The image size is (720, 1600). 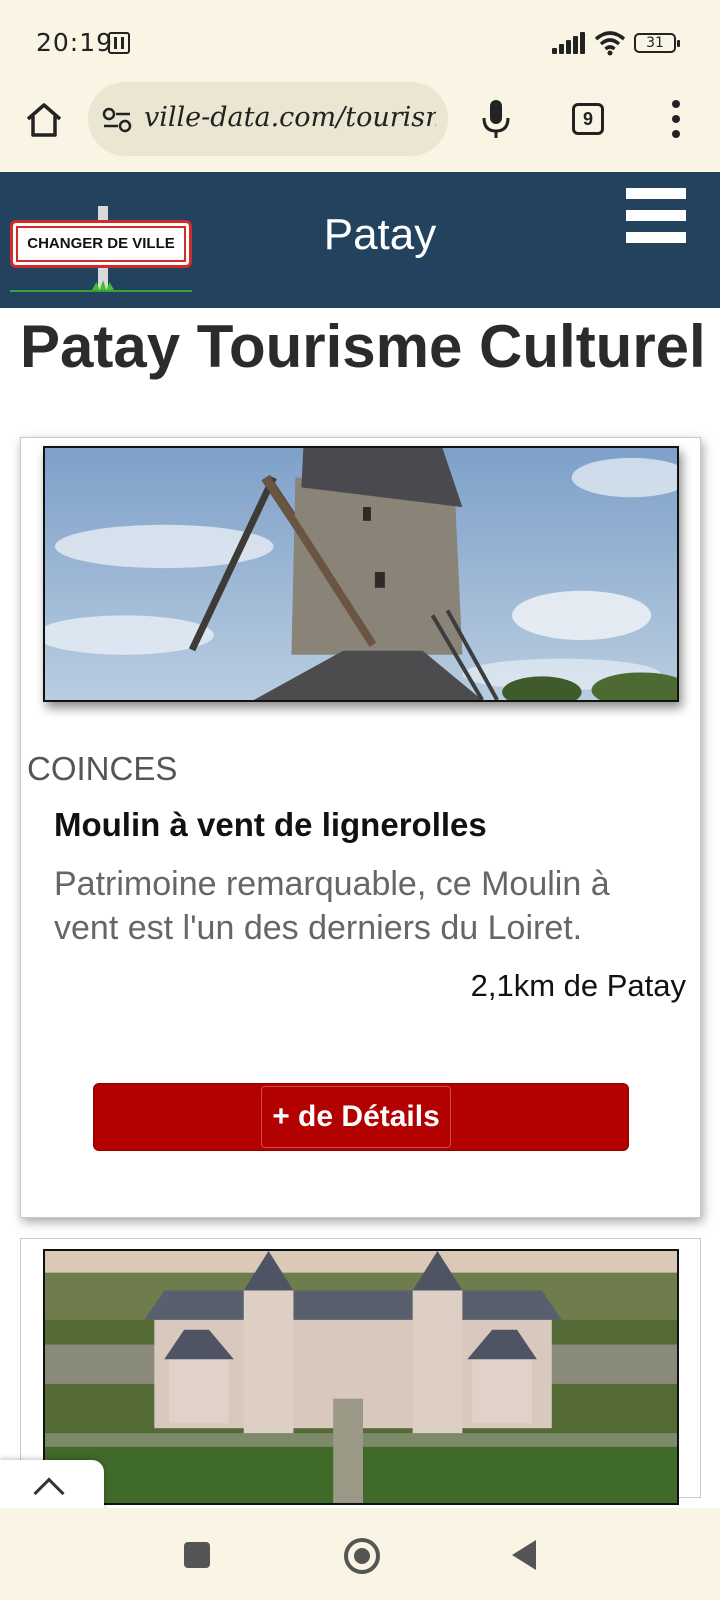 What do you see at coordinates (197, 1555) in the screenshot?
I see `recents-square-icon` at bounding box center [197, 1555].